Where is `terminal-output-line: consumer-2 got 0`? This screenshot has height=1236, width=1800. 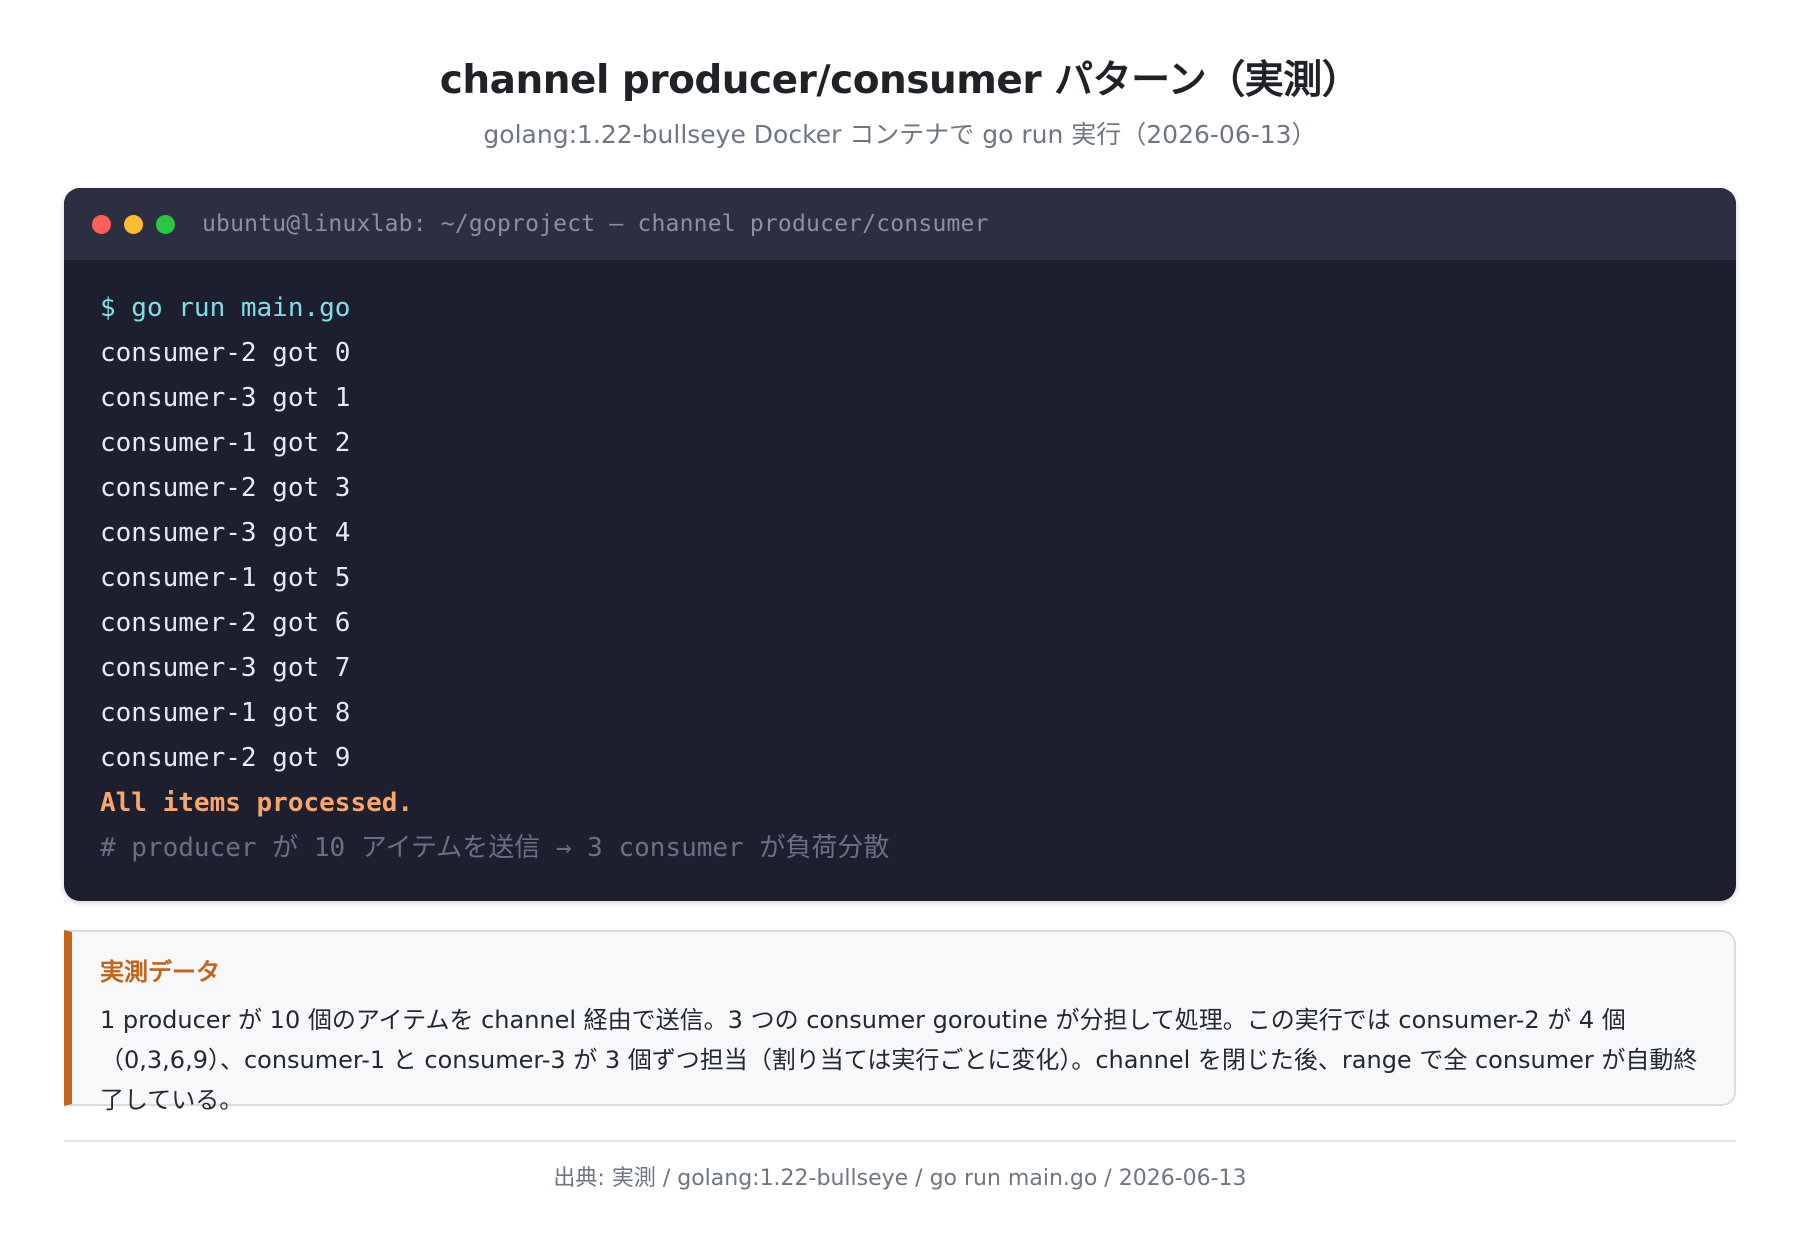 terminal-output-line: consumer-2 got 0 is located at coordinates (225, 353).